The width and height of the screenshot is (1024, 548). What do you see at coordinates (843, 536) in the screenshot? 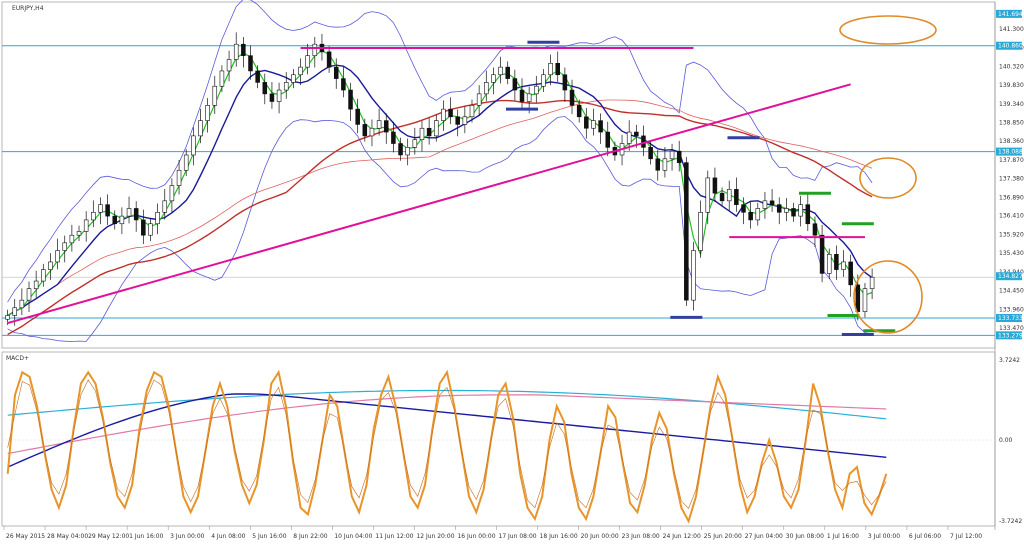
I see `time-tick-label: 1 Jul 16:00` at bounding box center [843, 536].